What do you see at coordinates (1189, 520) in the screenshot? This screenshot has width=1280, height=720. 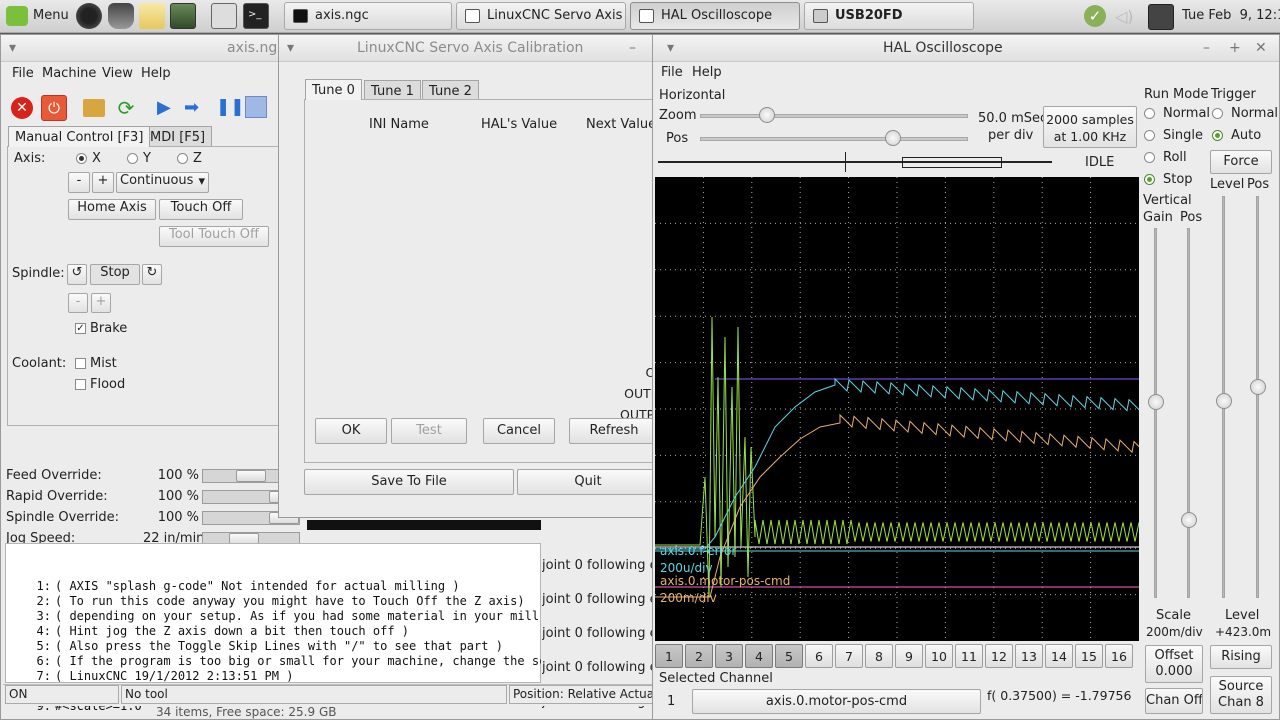 I see `vertical-pos-slider-knob` at bounding box center [1189, 520].